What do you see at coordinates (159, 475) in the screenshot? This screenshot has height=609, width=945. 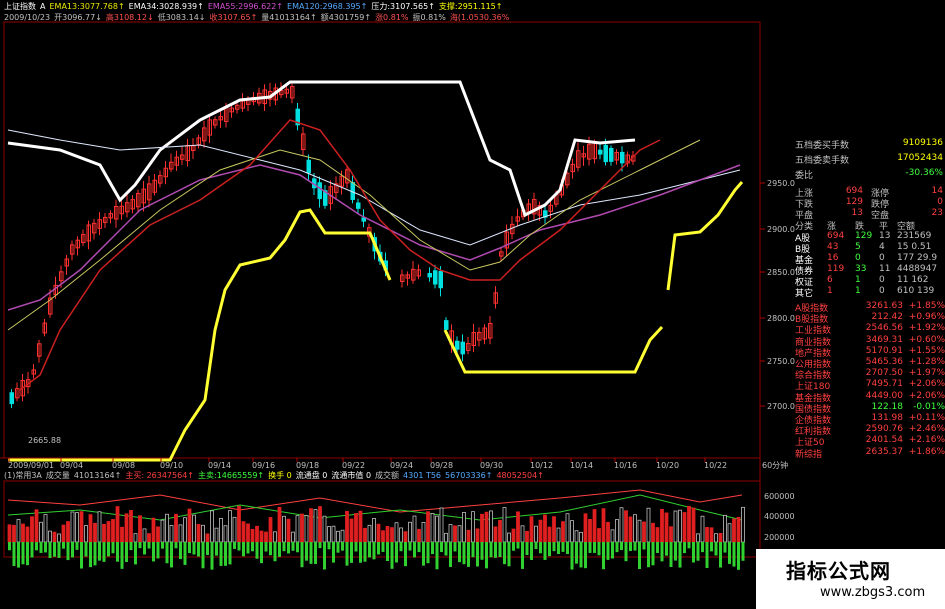 I see `volume-value: 主买: 26347564↑` at bounding box center [159, 475].